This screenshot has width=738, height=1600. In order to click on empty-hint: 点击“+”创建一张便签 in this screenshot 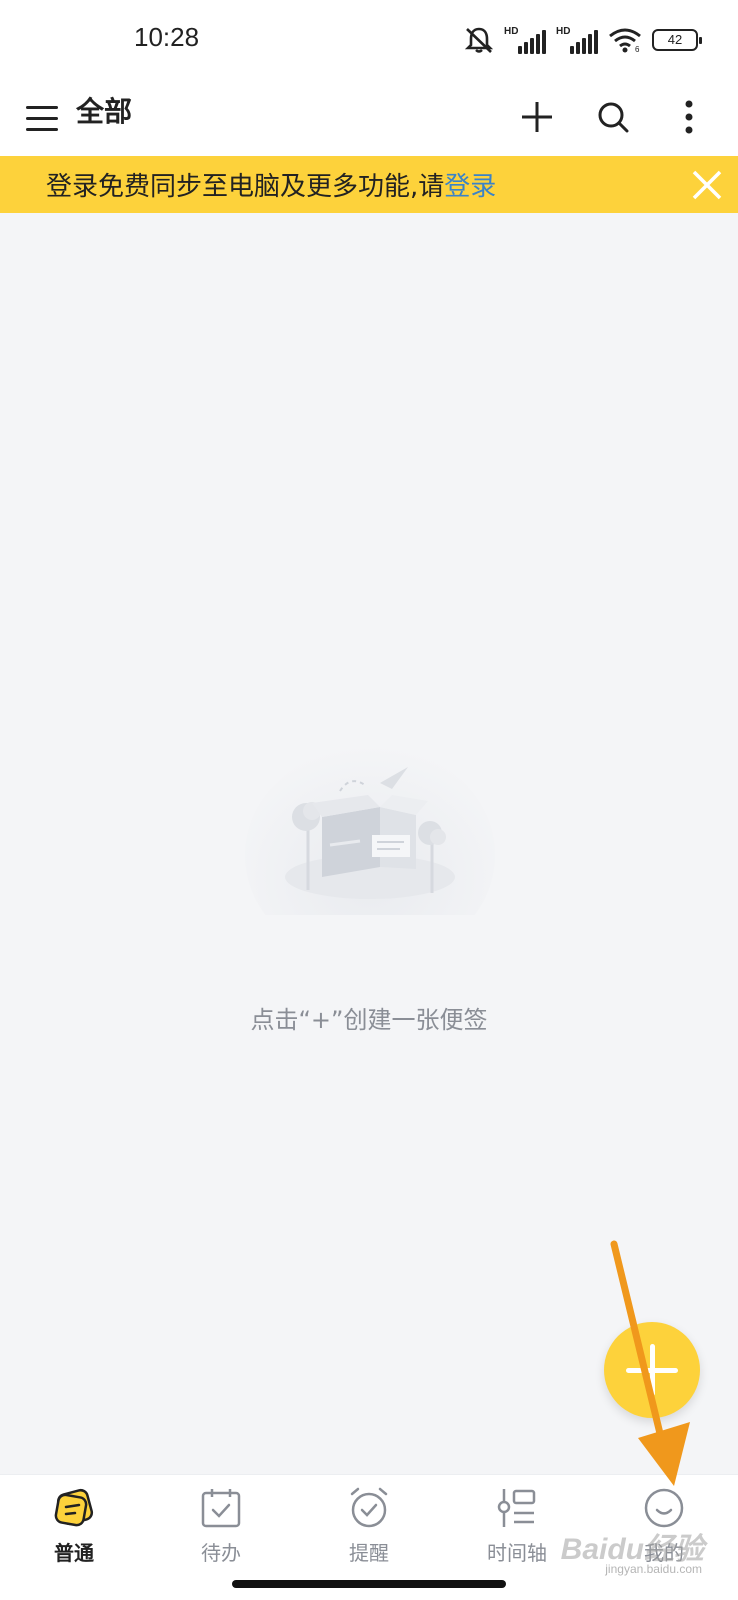, I will do `click(369, 1020)`.